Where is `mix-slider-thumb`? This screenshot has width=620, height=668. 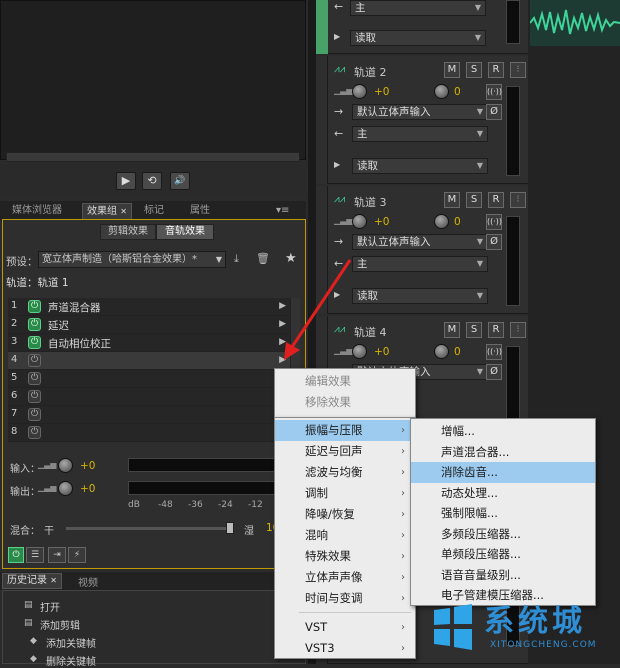 mix-slider-thumb is located at coordinates (230, 528).